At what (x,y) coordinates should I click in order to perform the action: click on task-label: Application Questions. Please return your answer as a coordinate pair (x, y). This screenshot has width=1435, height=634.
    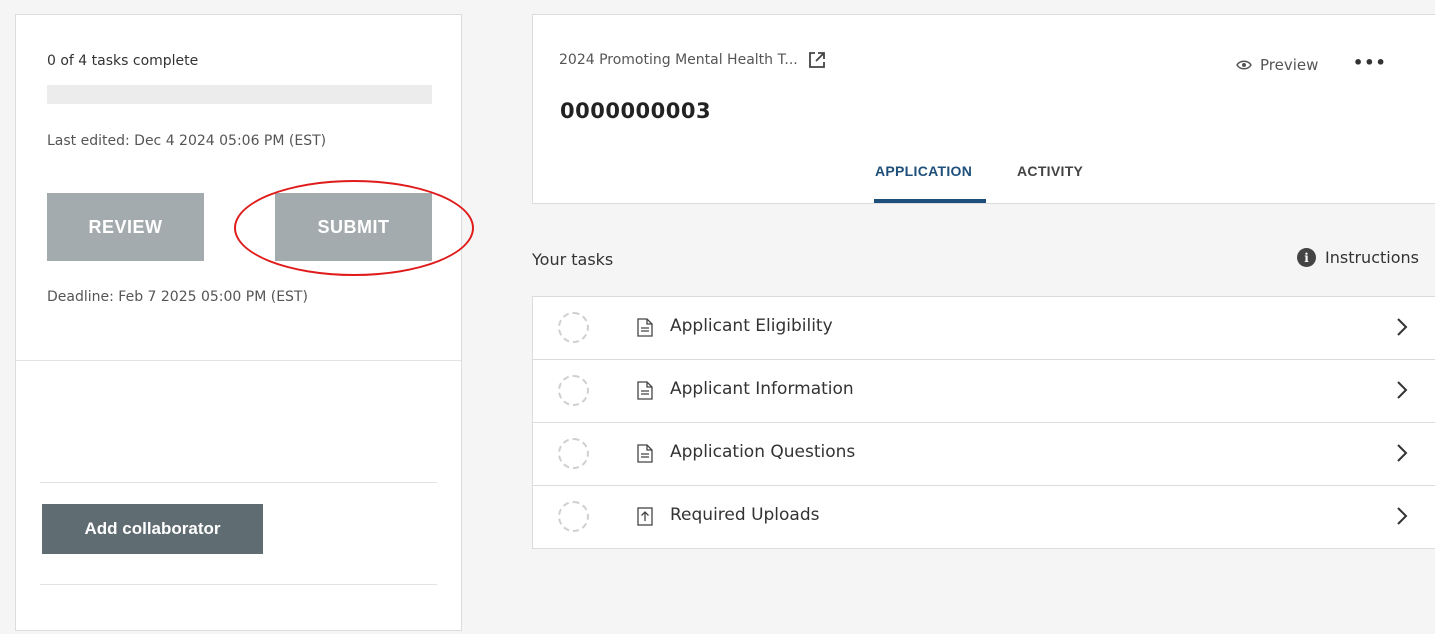
    Looking at the image, I should click on (763, 452).